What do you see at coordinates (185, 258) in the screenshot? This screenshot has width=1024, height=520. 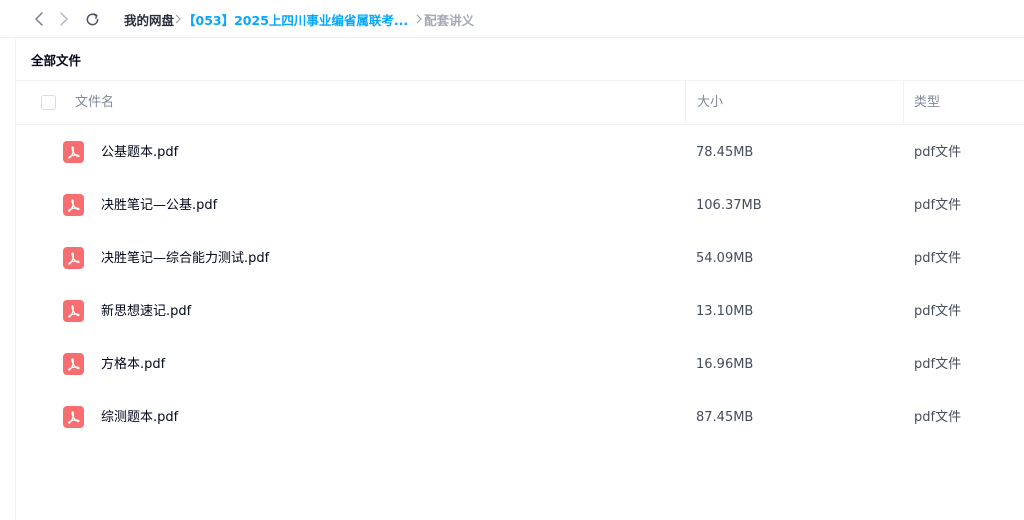 I see `file-name: 决胜笔记—综合能力测试.pdf` at bounding box center [185, 258].